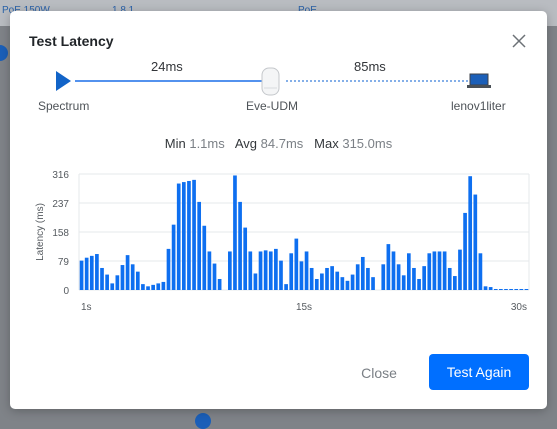 This screenshot has width=557, height=429. What do you see at coordinates (40, 232) in the screenshot?
I see `y-axis-label: Latency (ms)` at bounding box center [40, 232].